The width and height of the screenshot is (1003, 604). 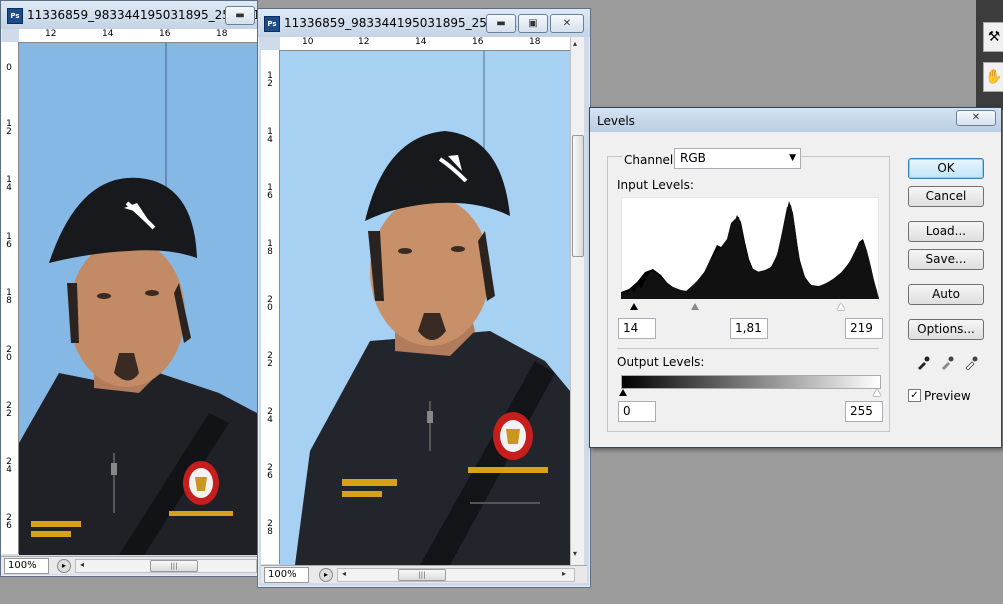 What do you see at coordinates (750, 392) in the screenshot?
I see `output-slider-track` at bounding box center [750, 392].